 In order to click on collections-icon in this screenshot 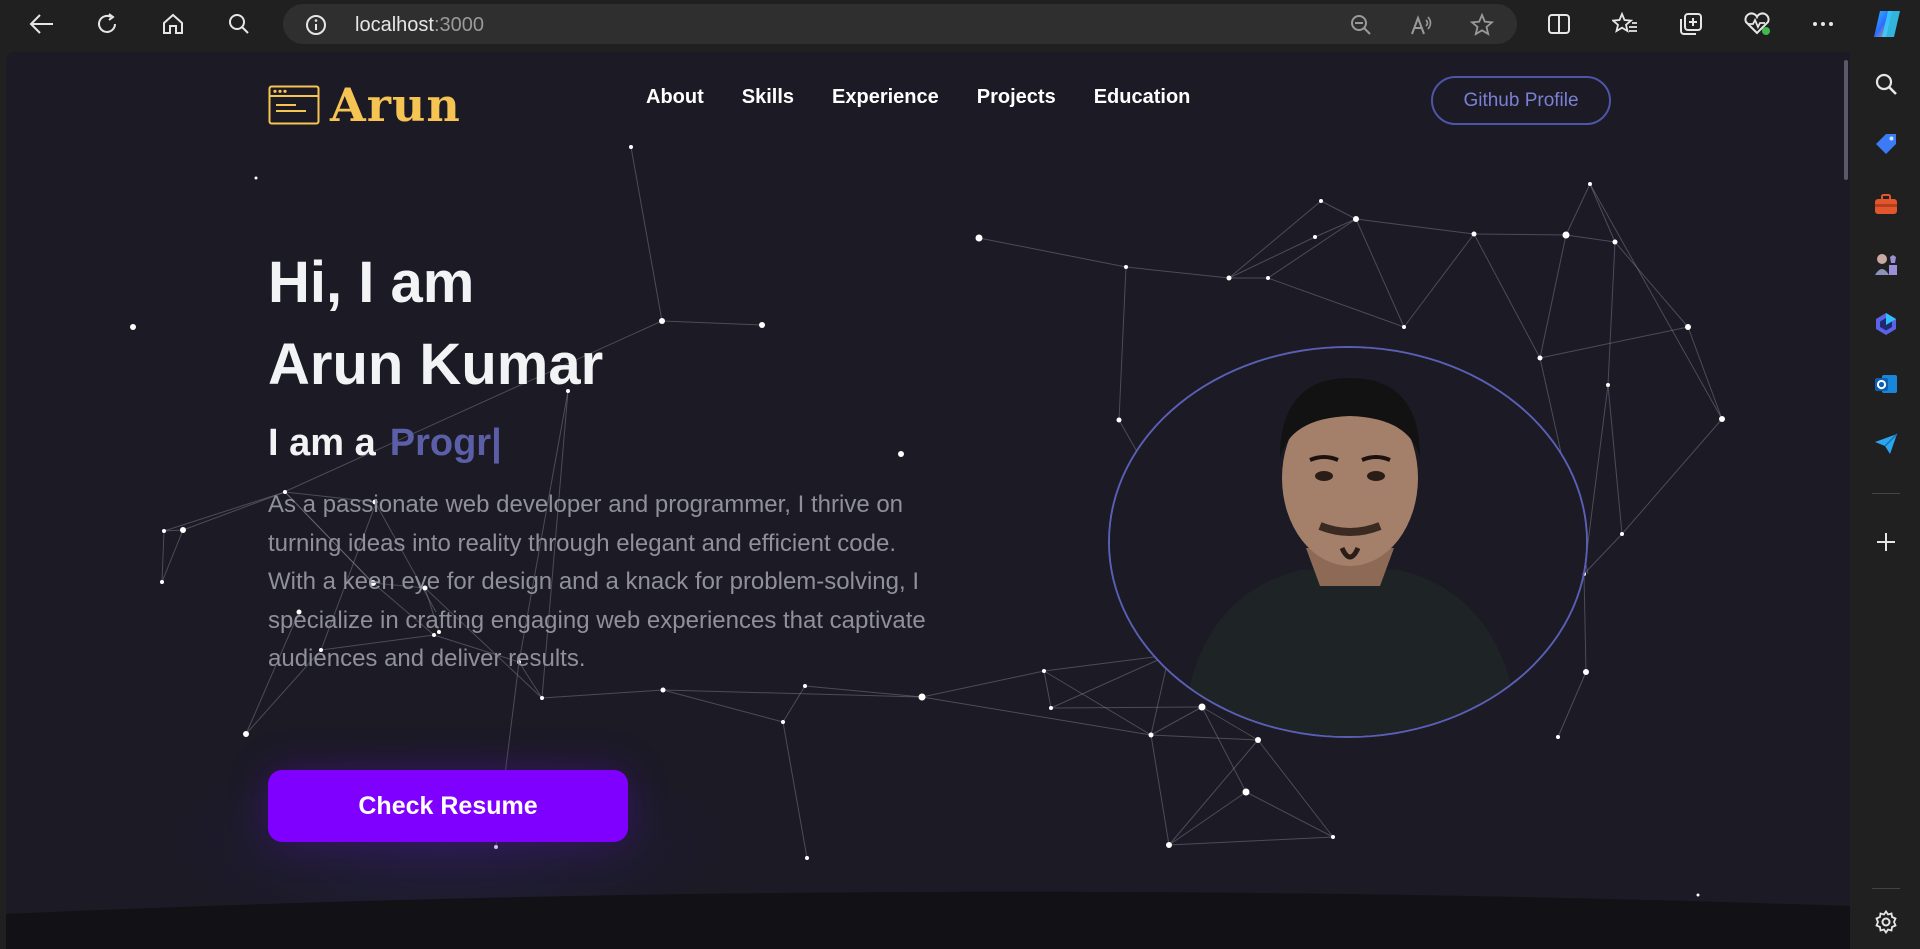, I will do `click(1691, 24)`.